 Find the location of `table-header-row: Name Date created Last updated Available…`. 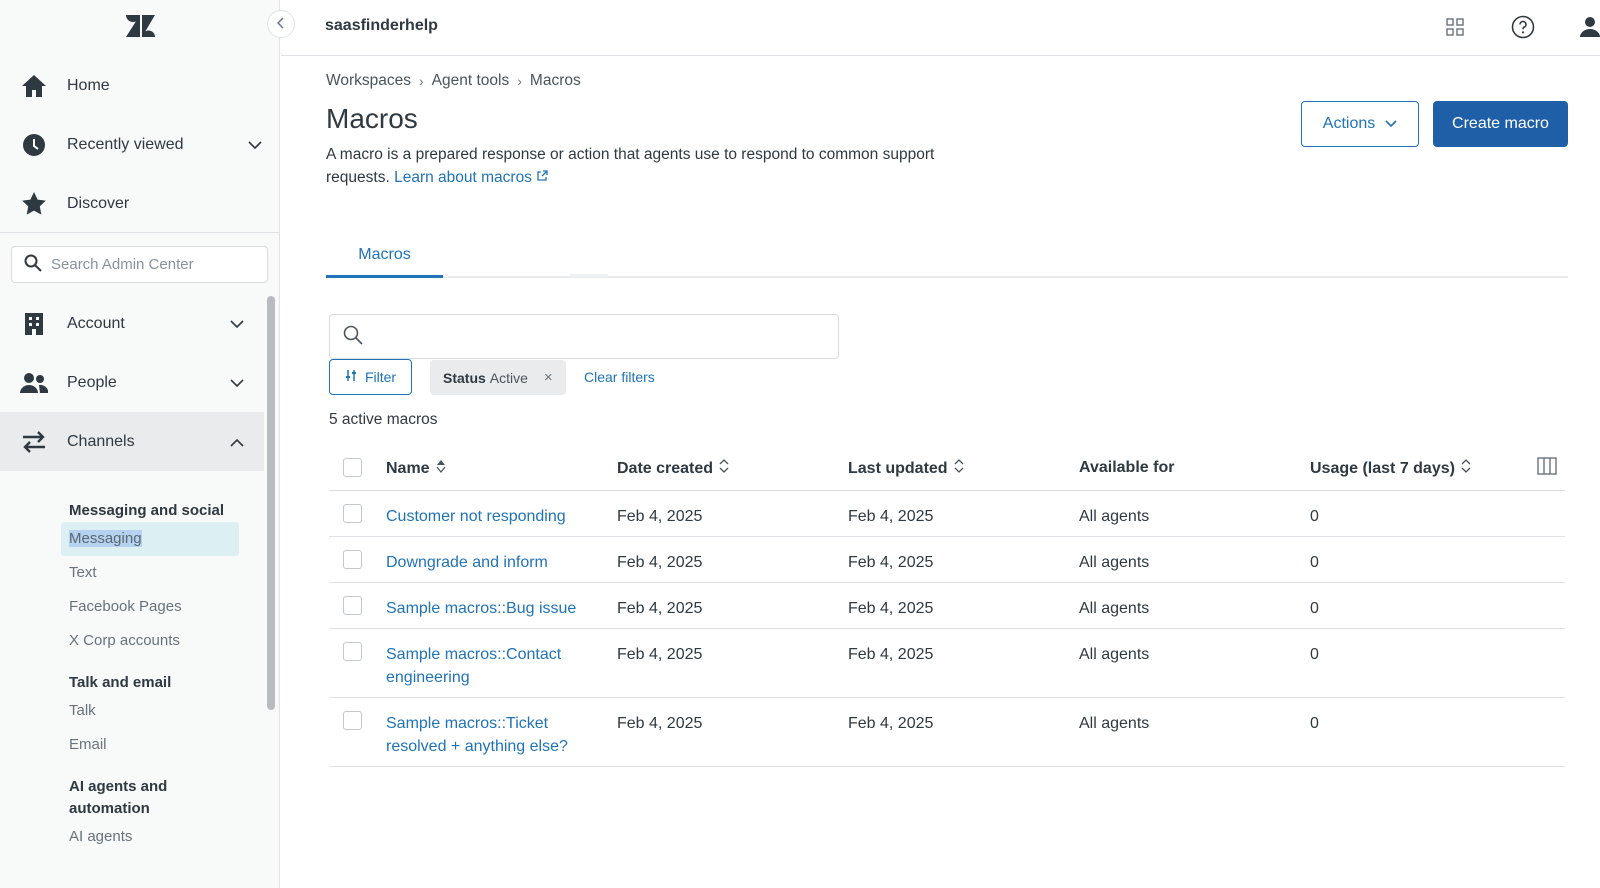

table-header-row: Name Date created Last updated Available… is located at coordinates (947, 468).